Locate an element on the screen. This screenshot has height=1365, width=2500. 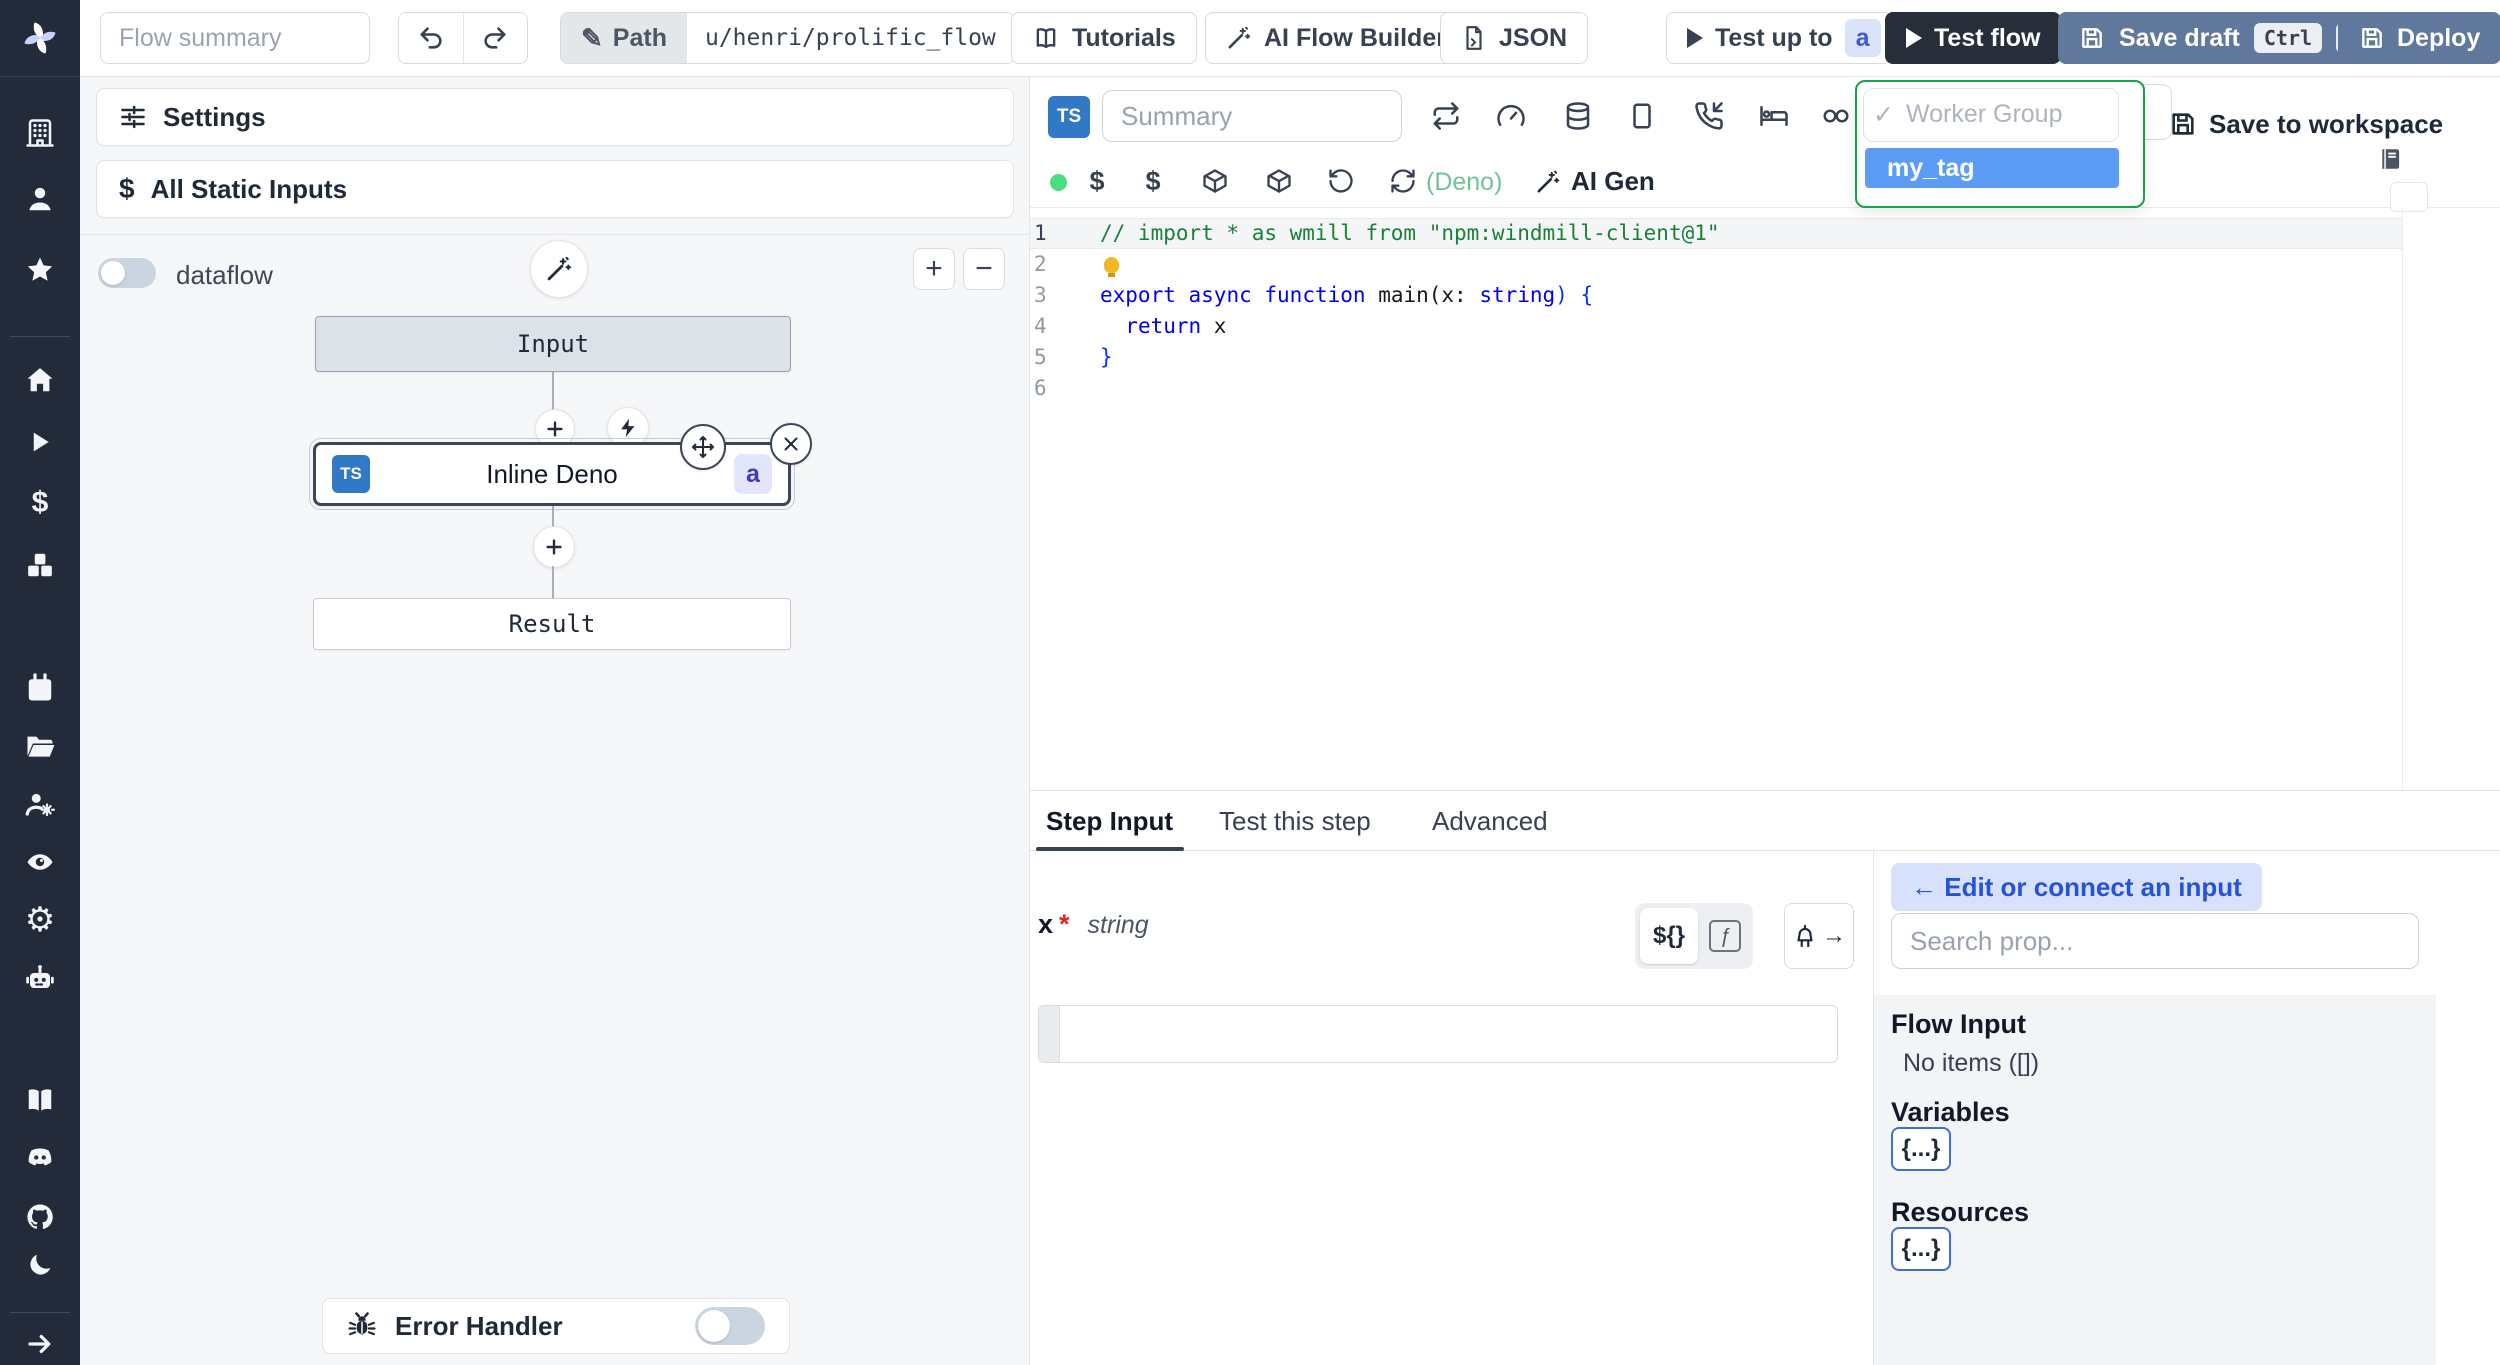
ai-gen-button: AI Gen is located at coordinates (1595, 181).